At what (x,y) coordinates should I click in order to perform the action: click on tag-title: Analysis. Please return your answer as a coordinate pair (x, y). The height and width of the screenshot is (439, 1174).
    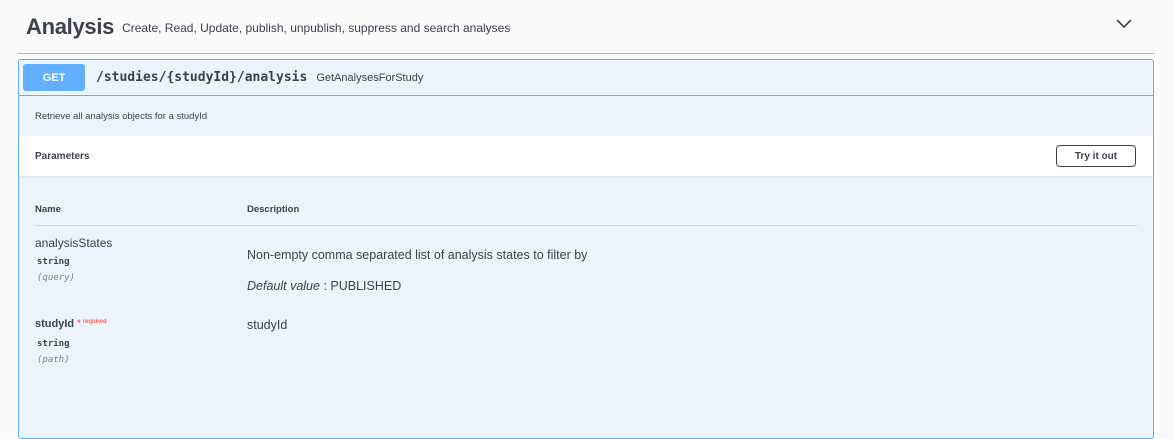
    Looking at the image, I should click on (70, 26).